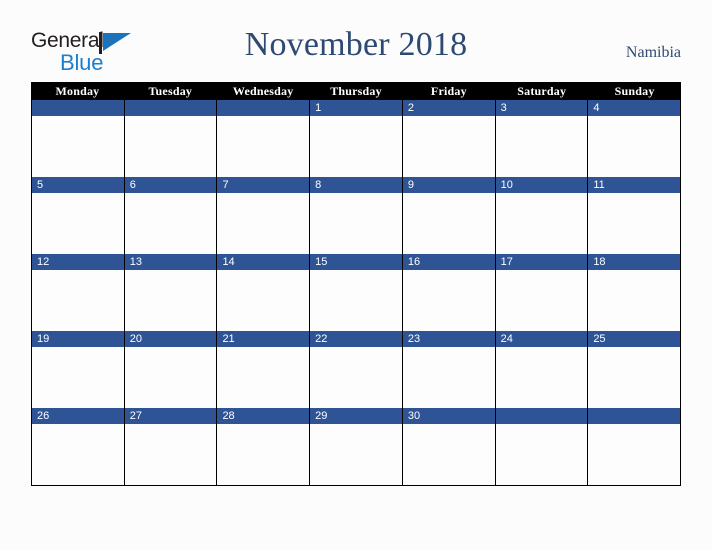  Describe the element at coordinates (448, 108) in the screenshot. I see `day-number-band: 2` at that location.